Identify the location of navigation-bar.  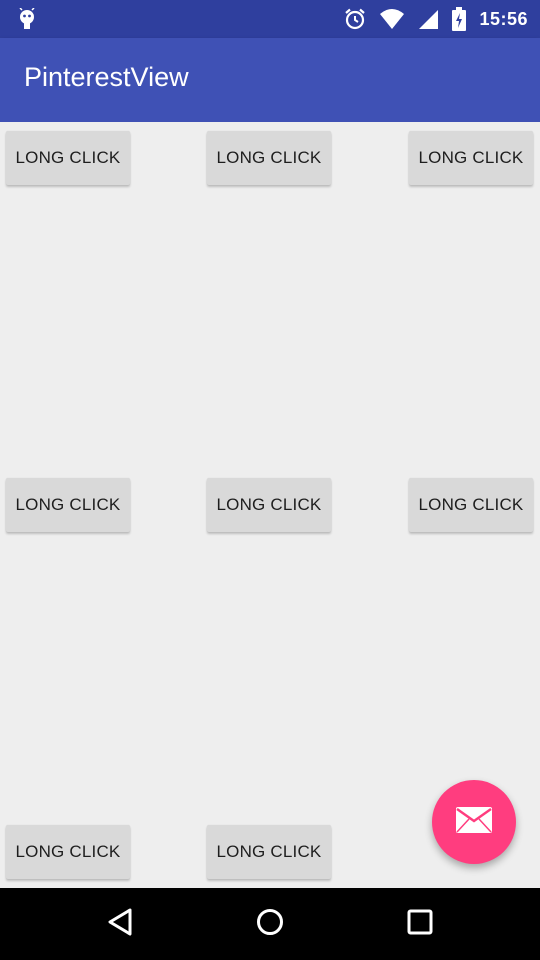
(270, 924).